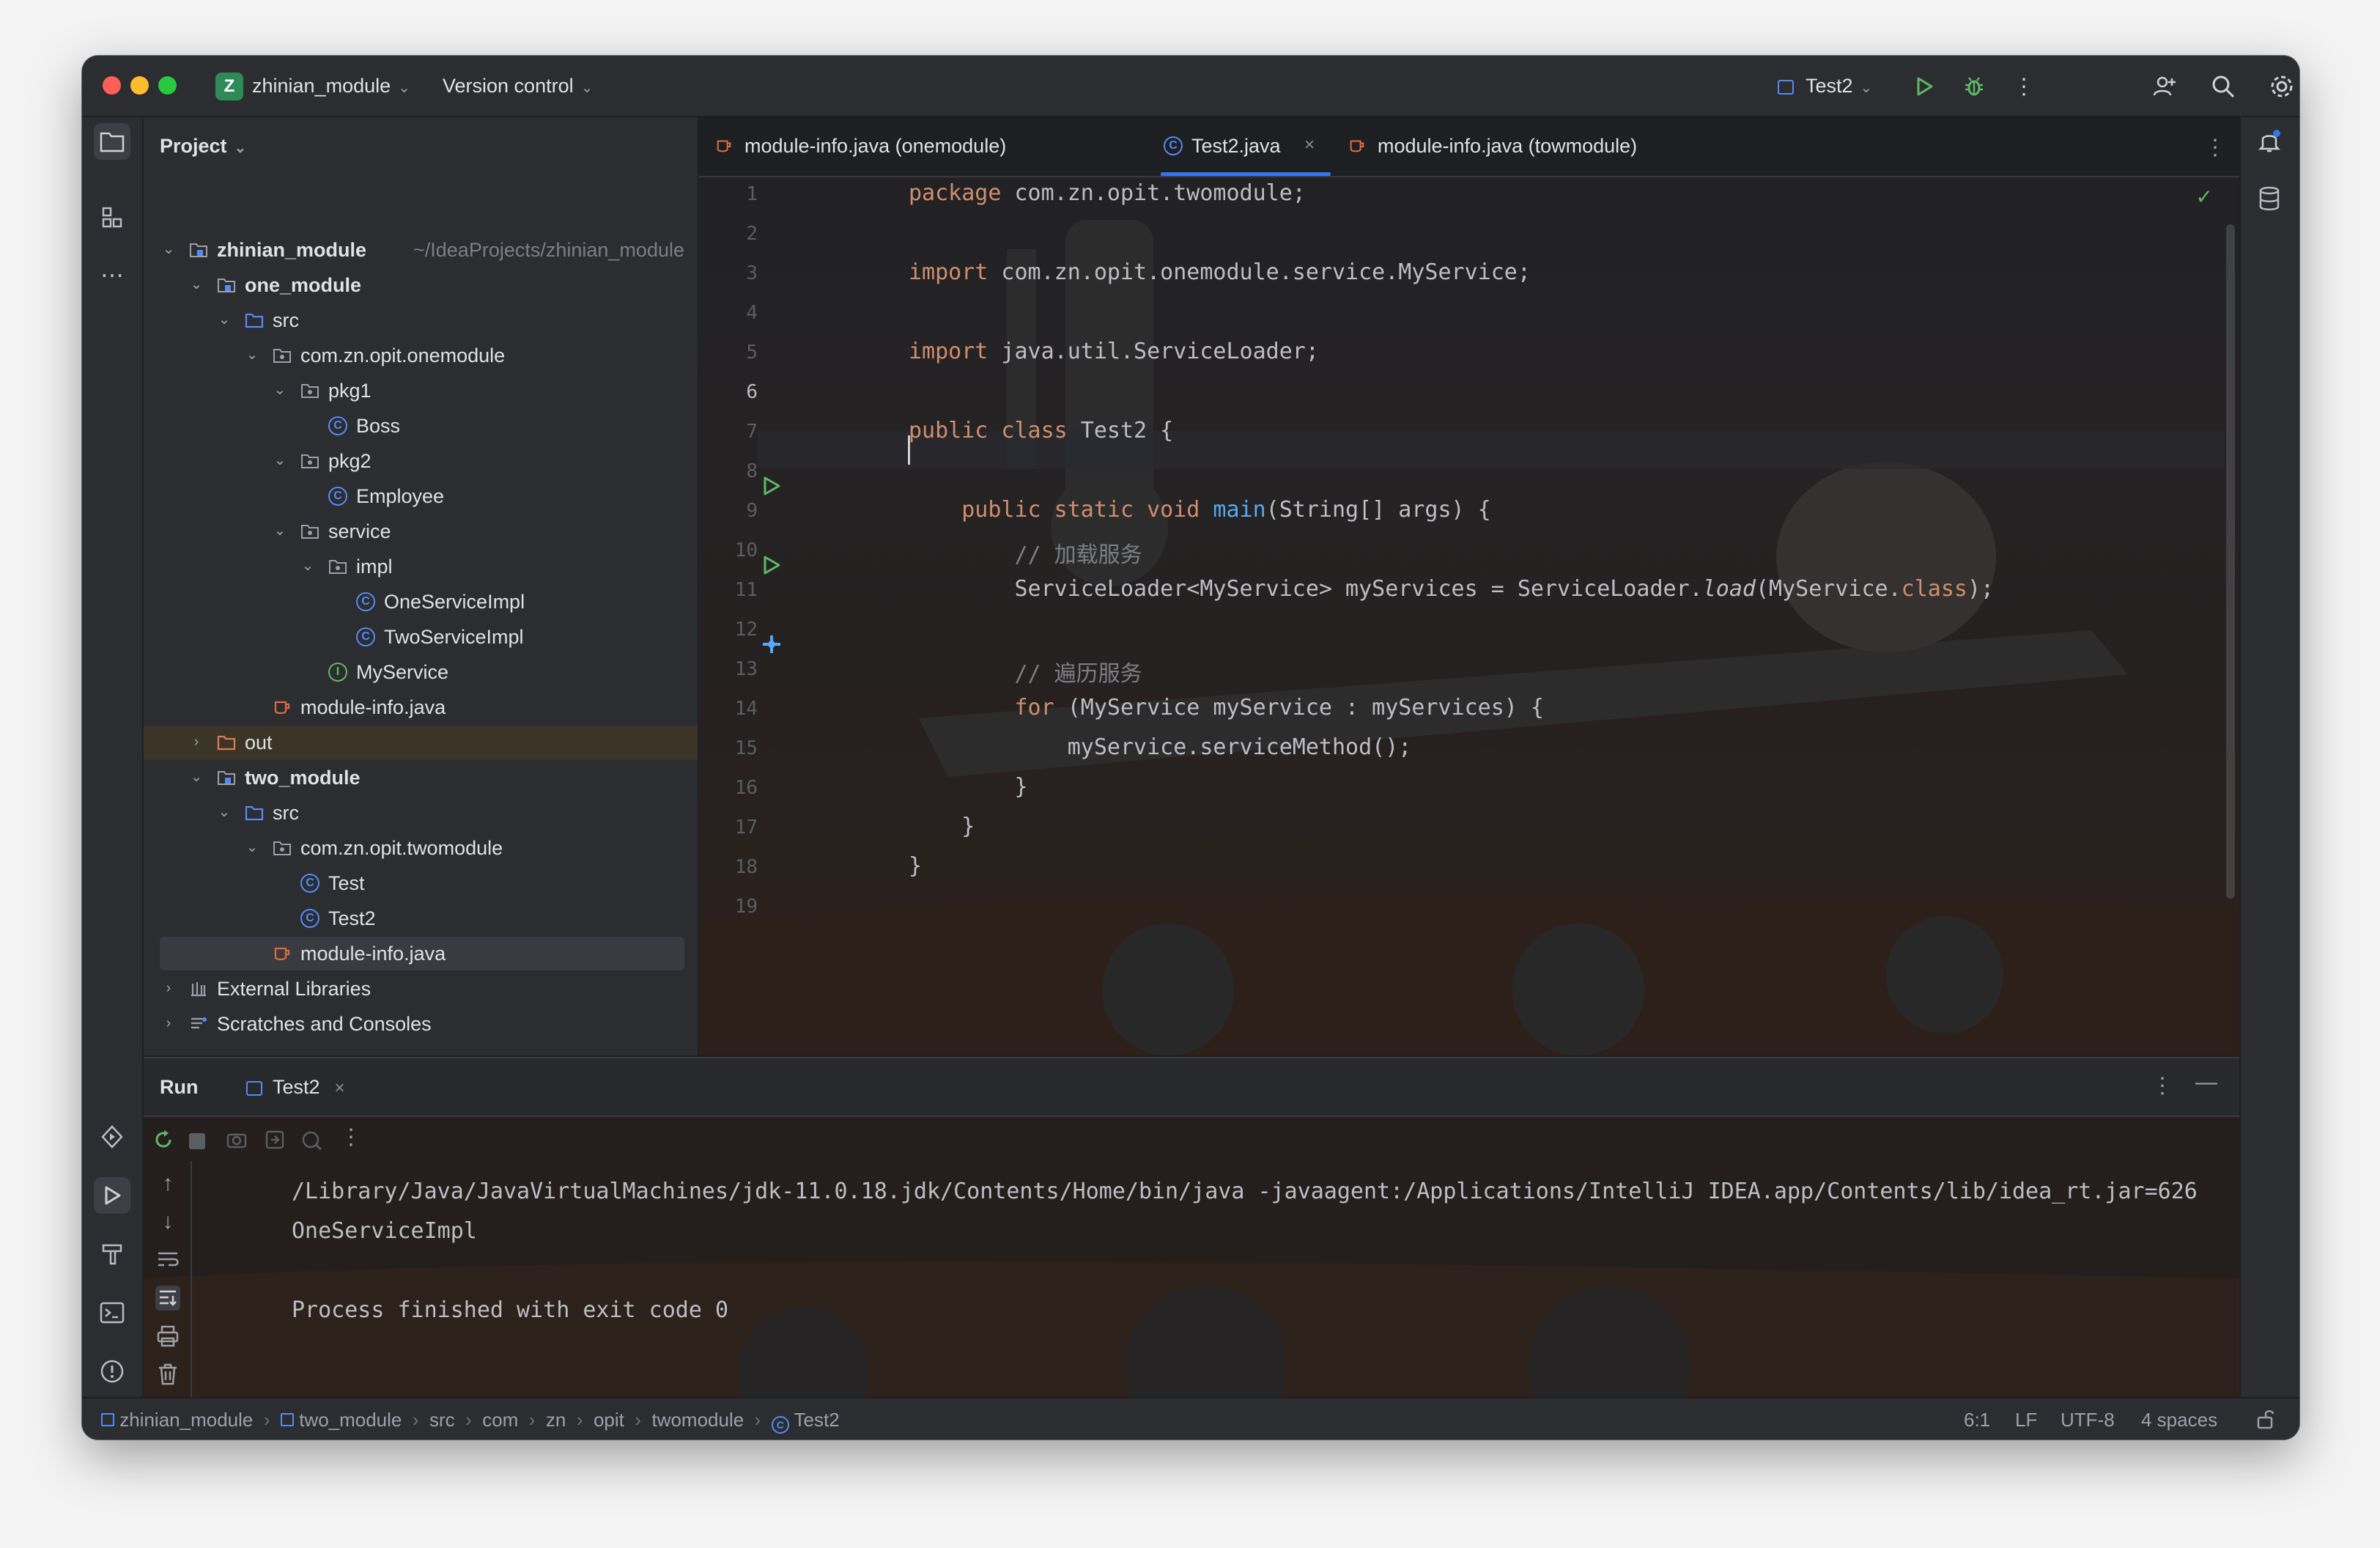 The width and height of the screenshot is (2380, 1548). Describe the element at coordinates (421, 355) in the screenshot. I see `tree-item-package: ⌄ com.zn.opit.onemodule` at that location.